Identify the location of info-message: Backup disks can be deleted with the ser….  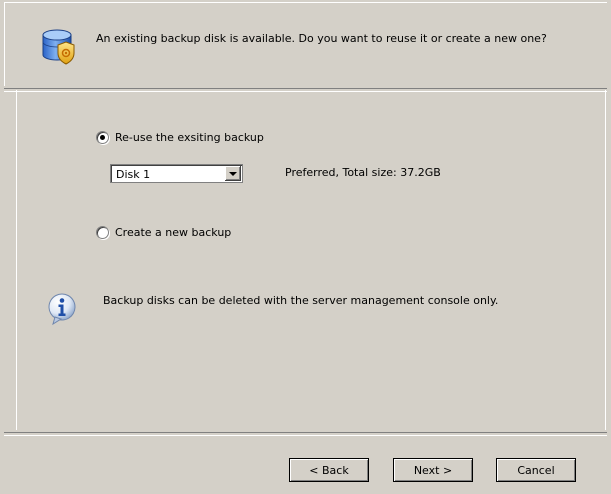
(301, 300).